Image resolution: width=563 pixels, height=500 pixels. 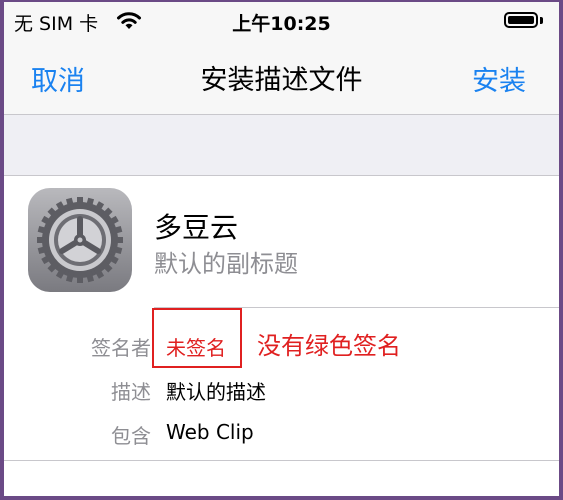 What do you see at coordinates (499, 78) in the screenshot?
I see `install-button: 安装` at bounding box center [499, 78].